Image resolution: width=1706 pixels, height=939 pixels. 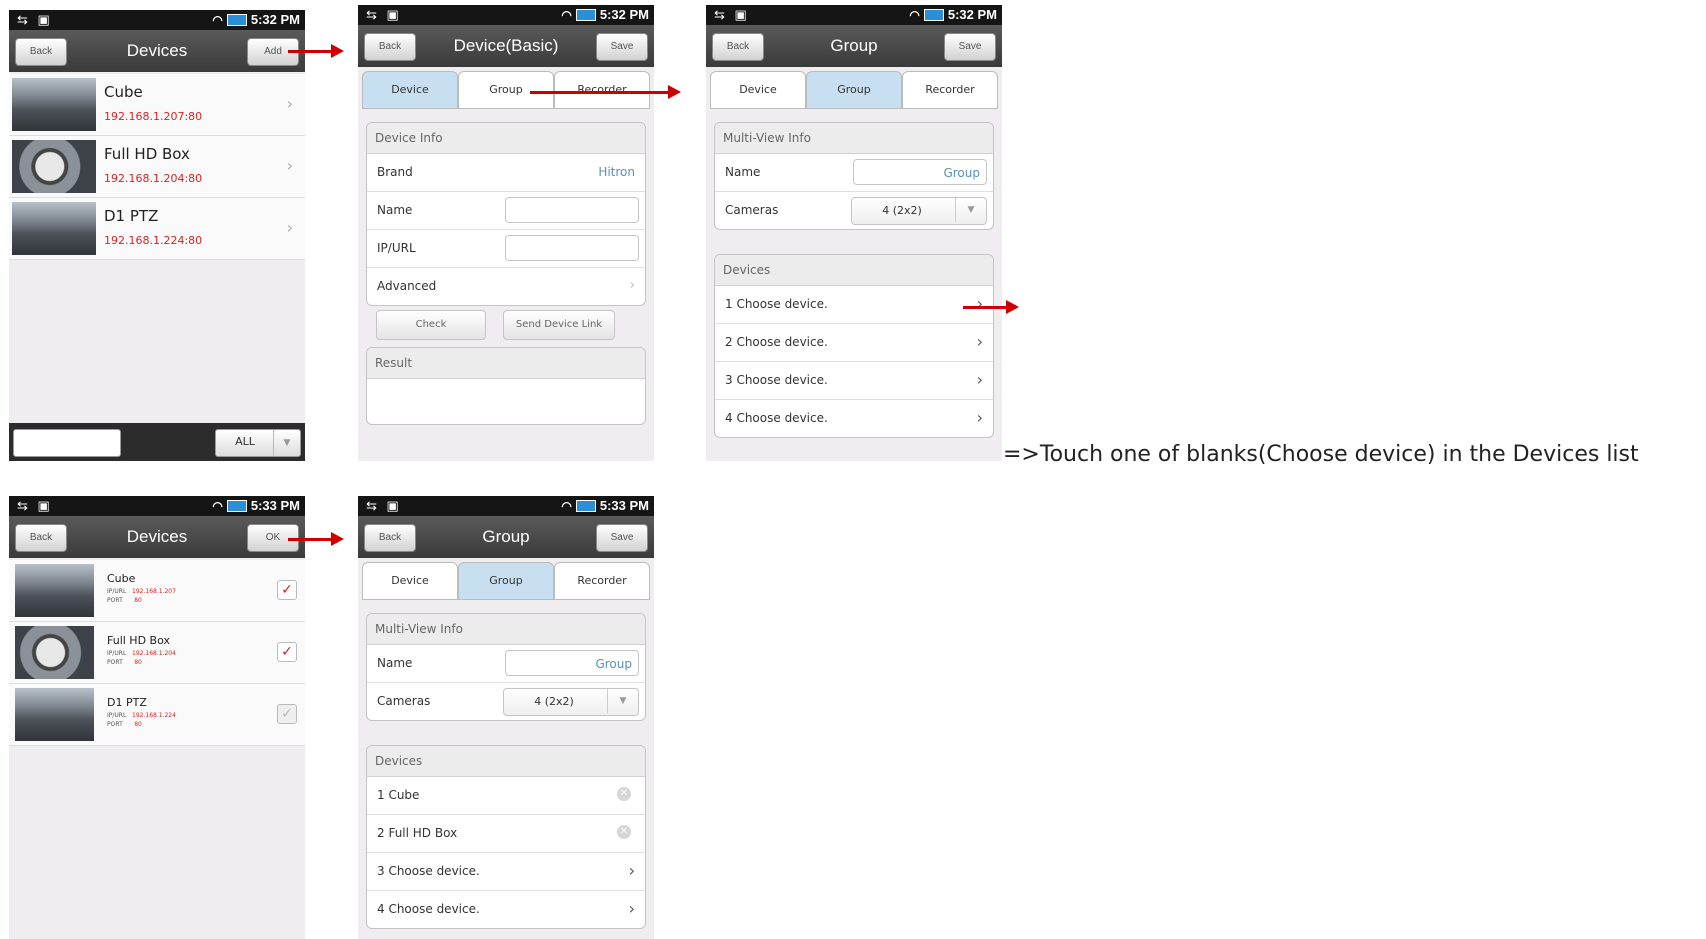 I want to click on brand-row: Brand Hitron, so click(x=506, y=173).